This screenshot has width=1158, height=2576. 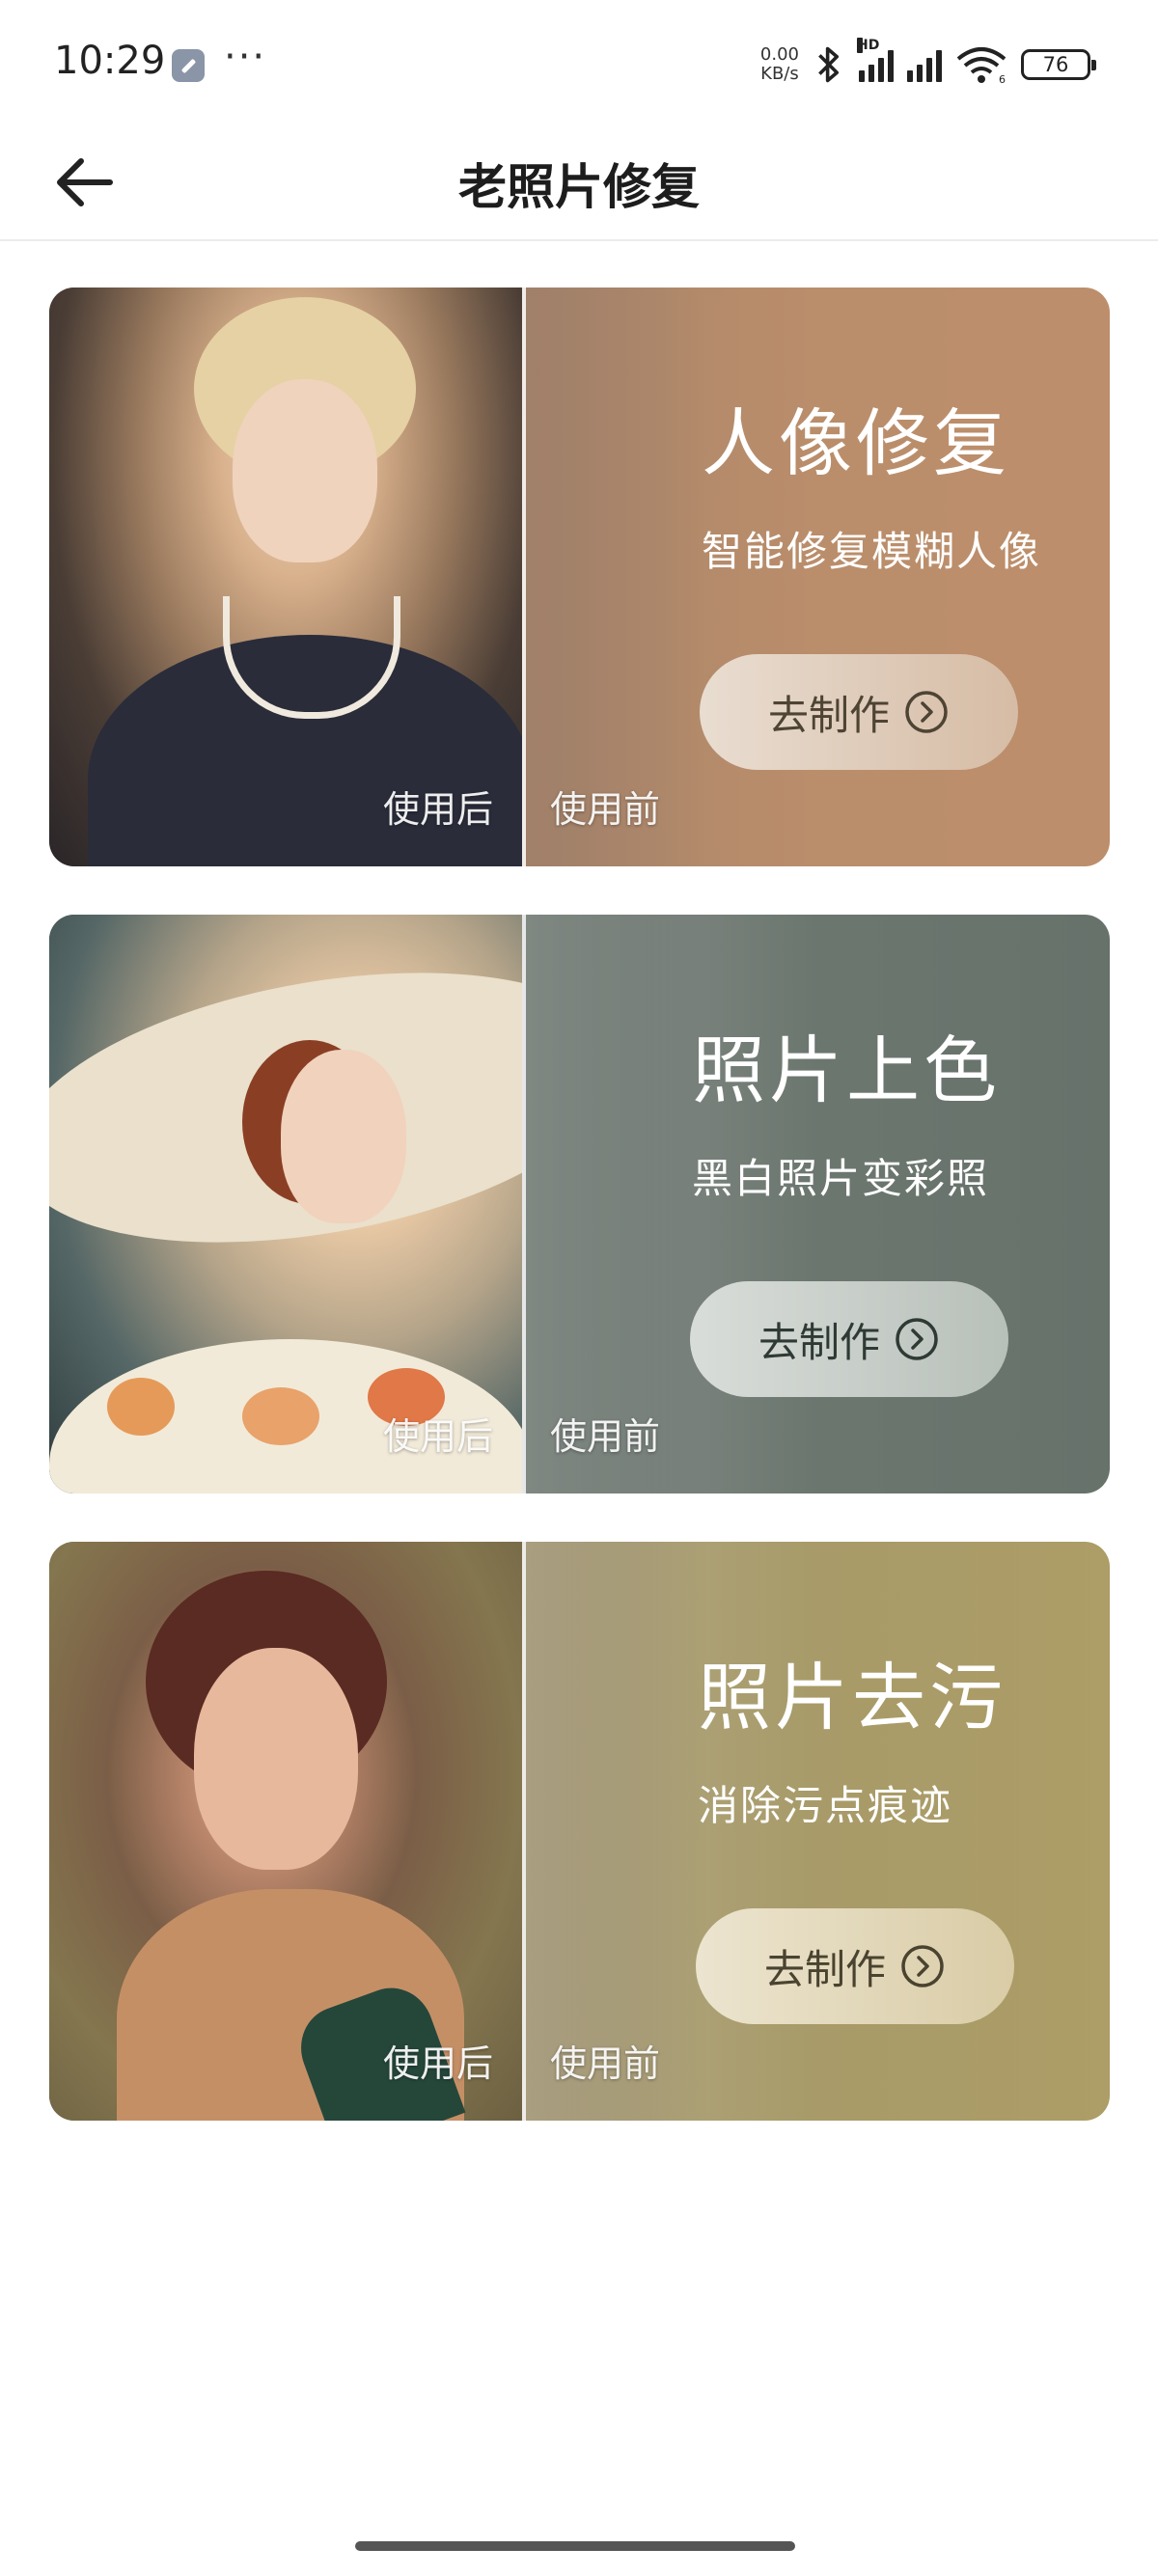 What do you see at coordinates (1002, 79) in the screenshot?
I see `wifi-badge: 6` at bounding box center [1002, 79].